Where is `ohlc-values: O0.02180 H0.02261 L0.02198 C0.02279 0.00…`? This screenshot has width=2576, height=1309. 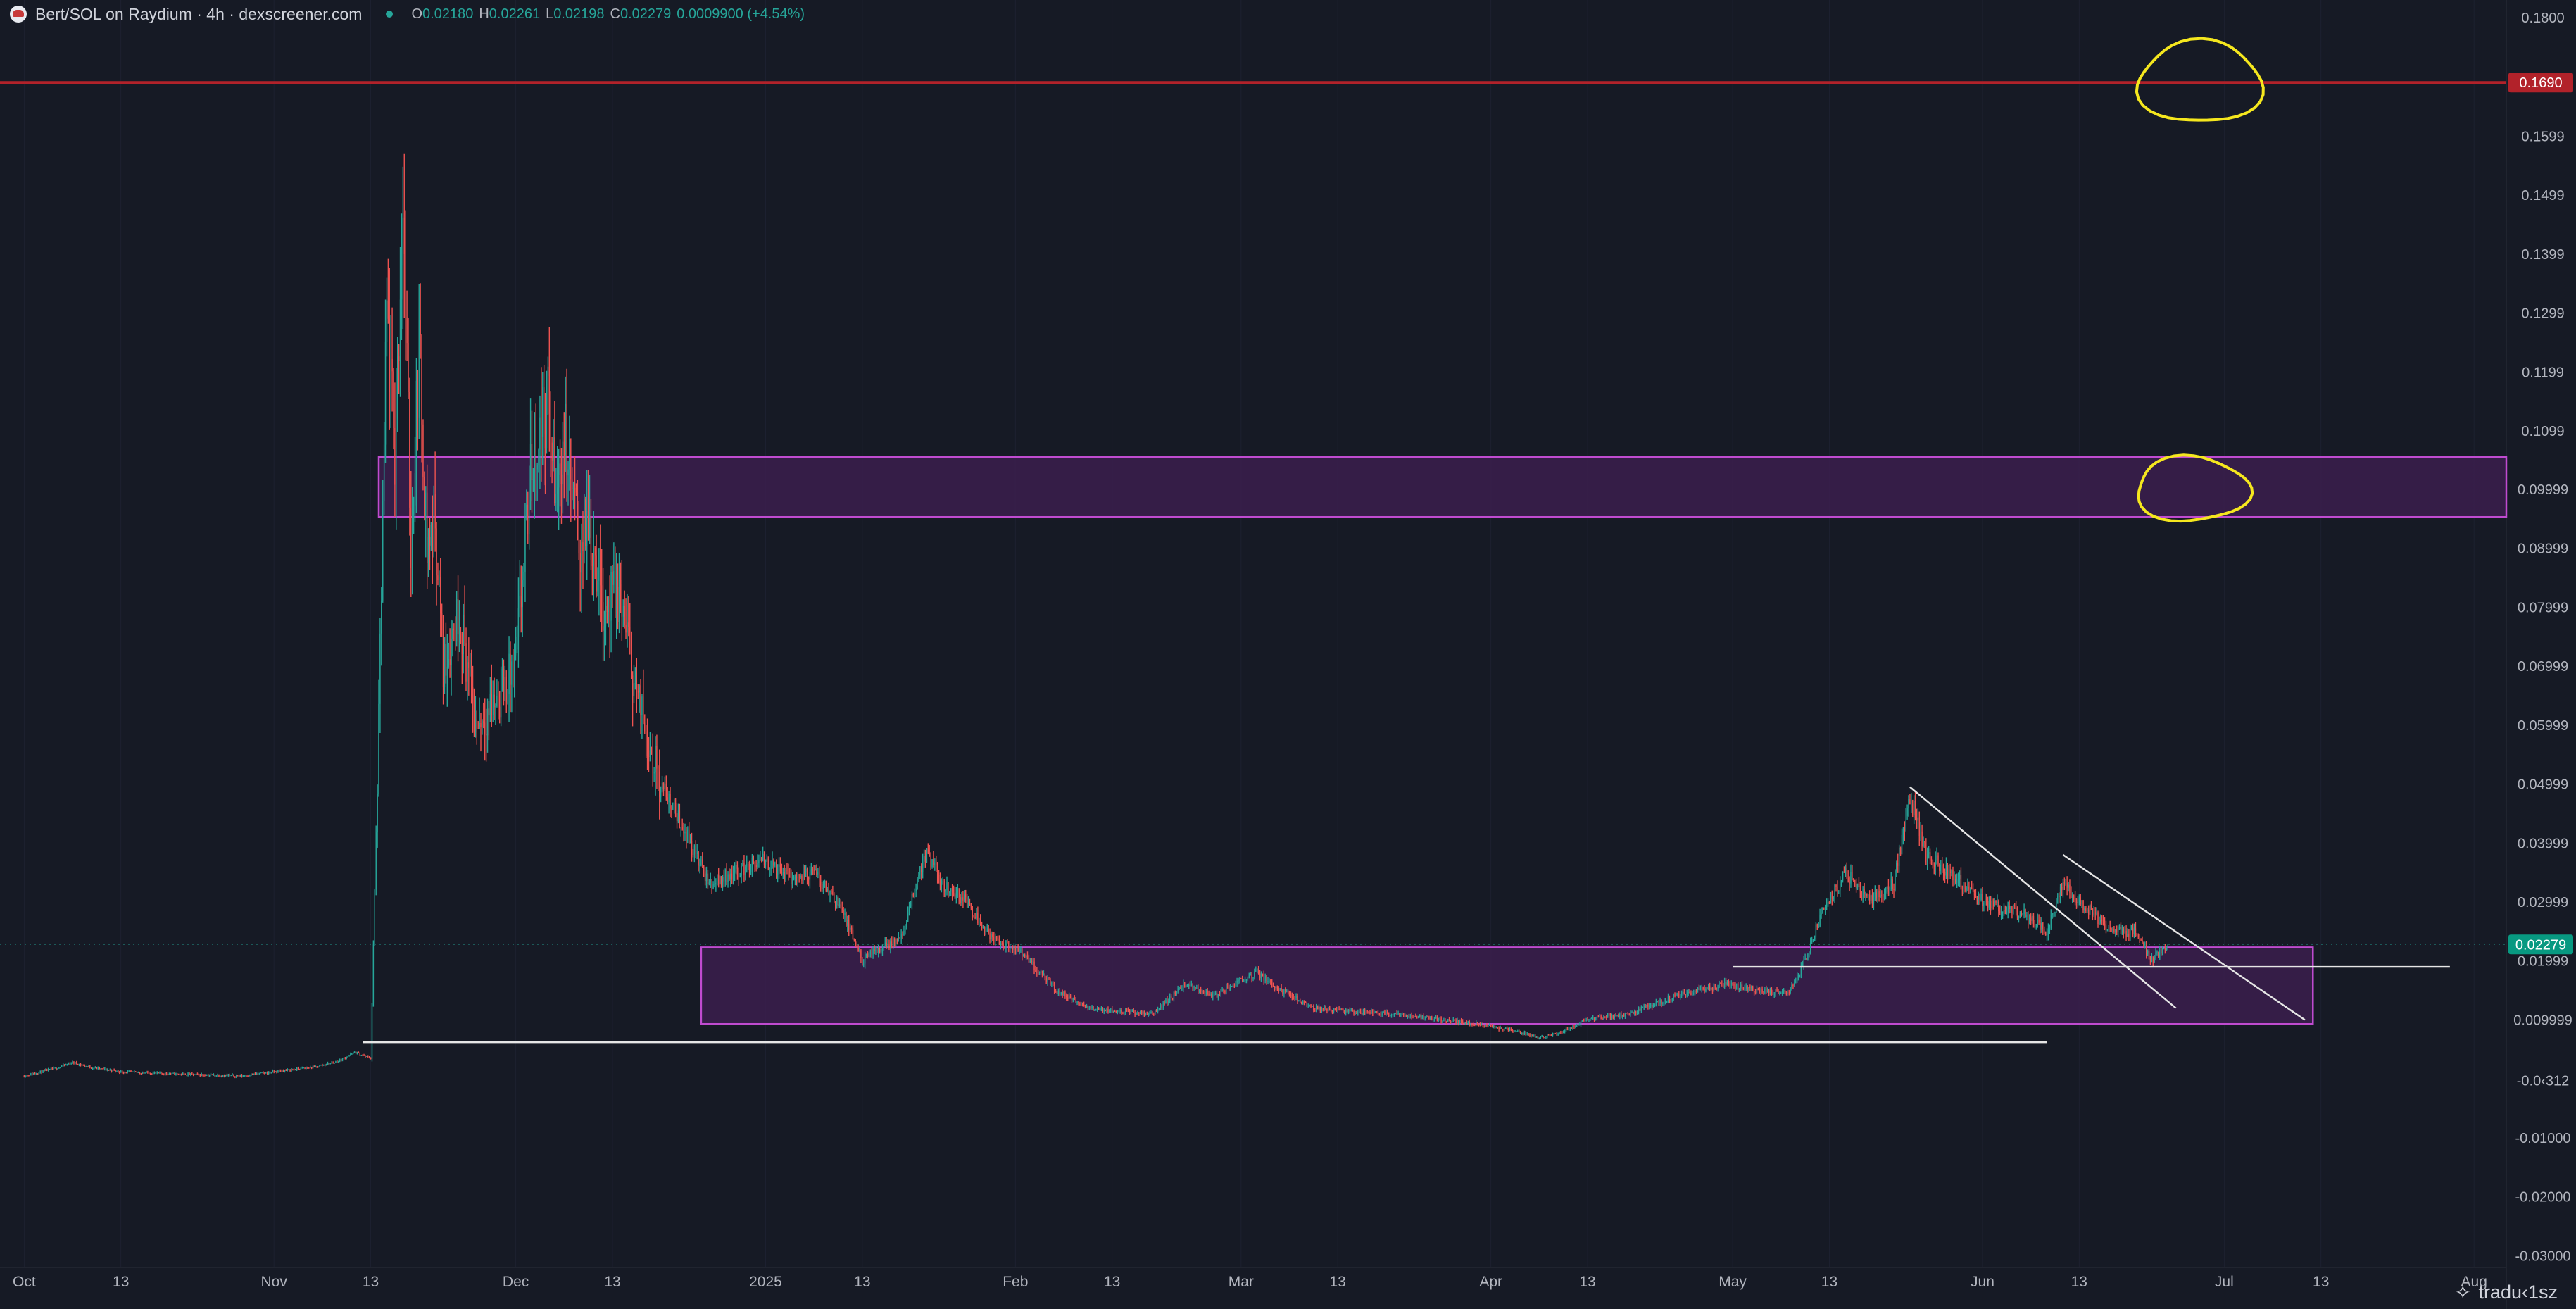
ohlc-values: O0.02180 H0.02261 L0.02198 C0.02279 0.00… is located at coordinates (608, 14).